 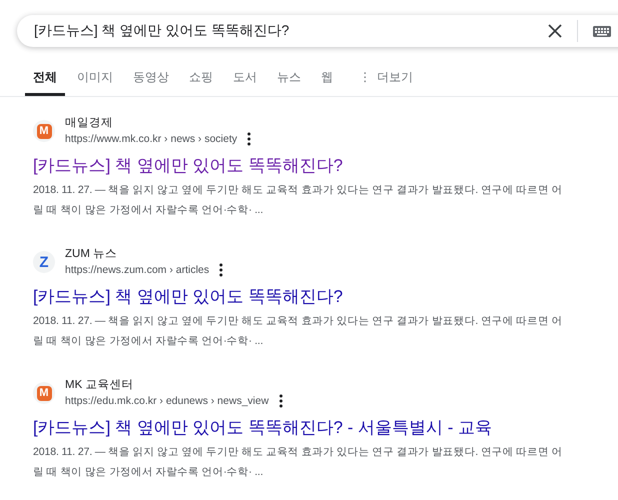 I want to click on search-field: [카드뉴스] 책 옆에만 있어도 똑똑해진다?, so click(x=317, y=31).